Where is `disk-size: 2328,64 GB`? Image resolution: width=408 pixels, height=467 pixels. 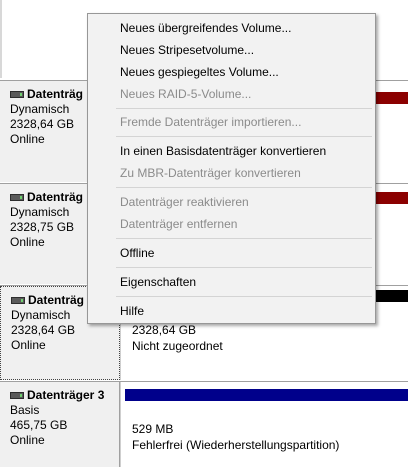
disk-size: 2328,64 GB is located at coordinates (43, 330).